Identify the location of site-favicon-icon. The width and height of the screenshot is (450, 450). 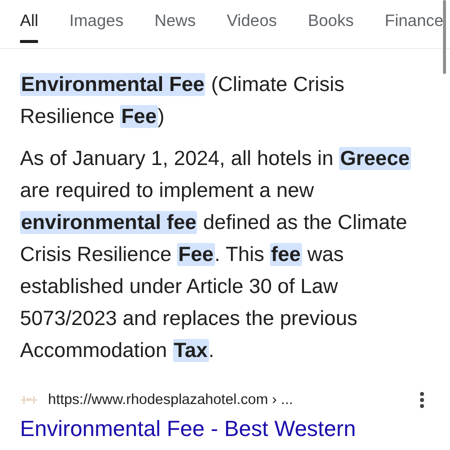
(29, 400).